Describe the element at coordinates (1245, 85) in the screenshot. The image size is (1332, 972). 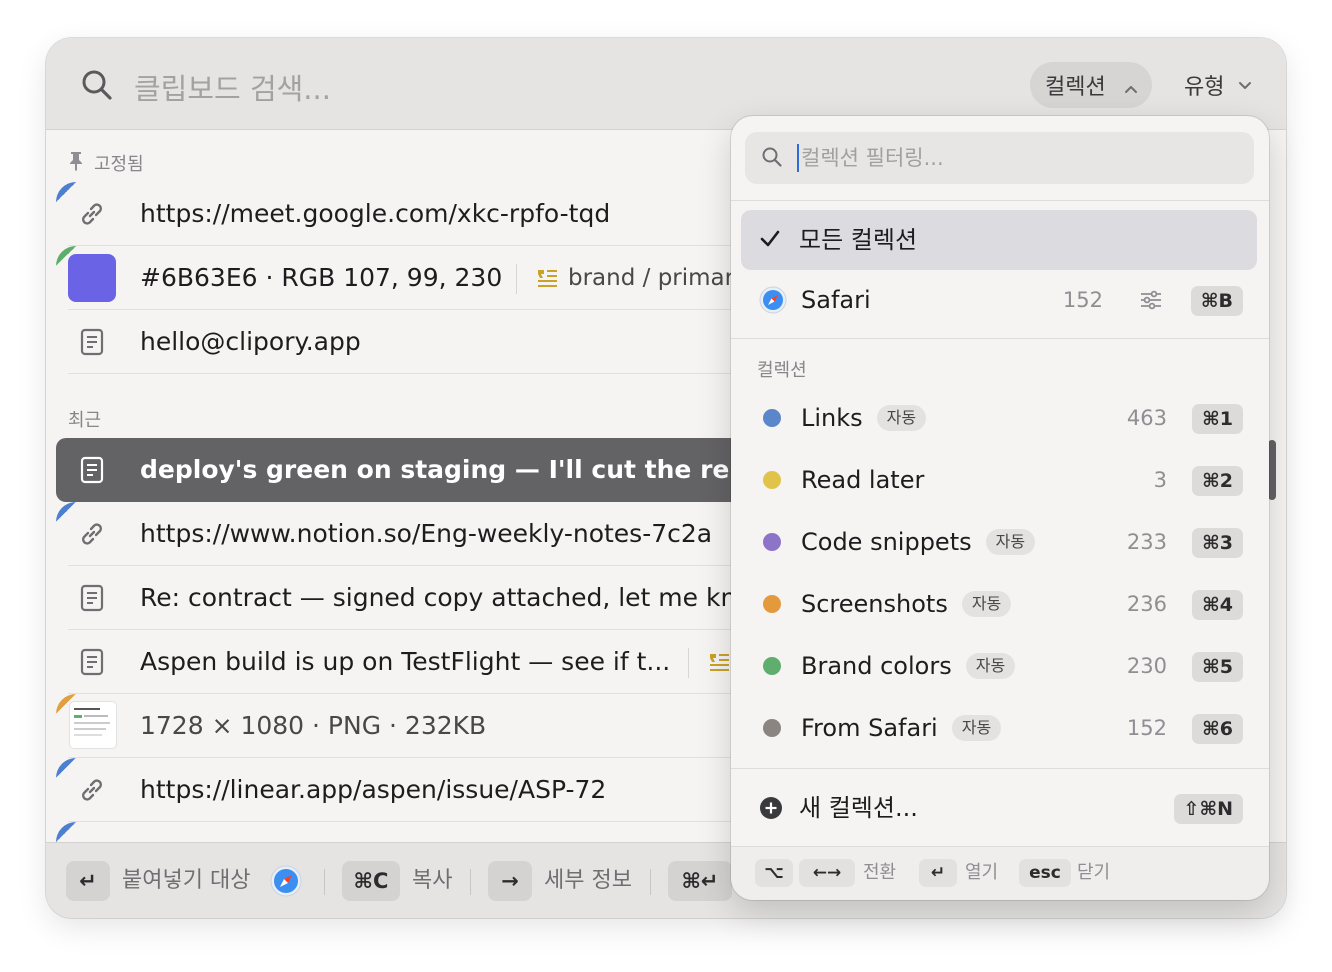
I see `chevron-down-icon` at that location.